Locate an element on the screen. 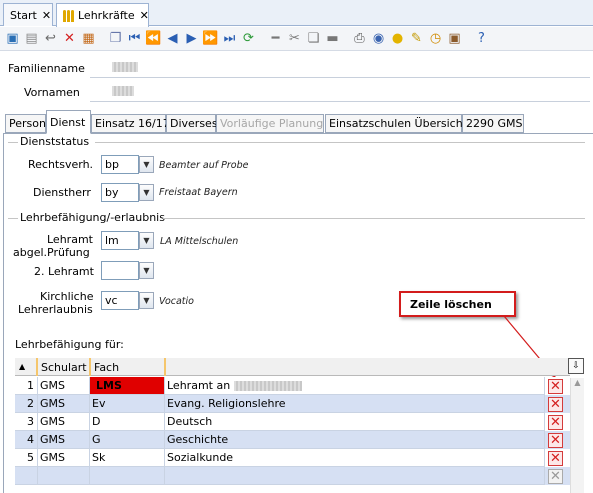  lehramt2-select is located at coordinates (120, 270).